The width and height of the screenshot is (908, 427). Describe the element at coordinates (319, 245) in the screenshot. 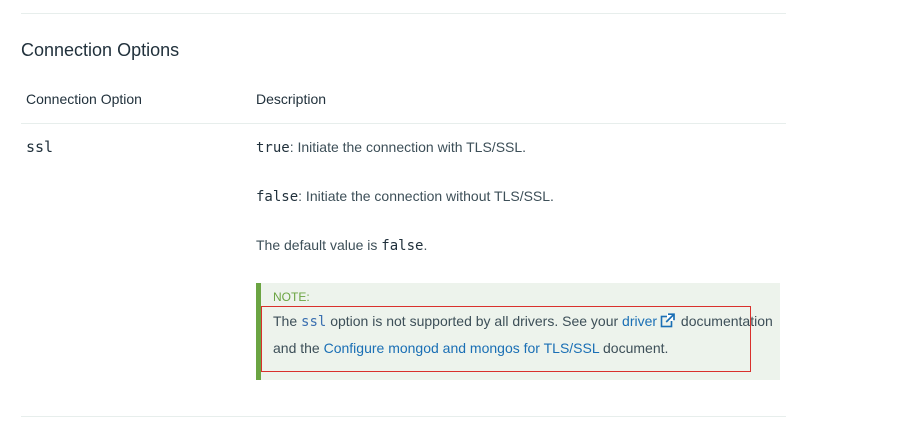

I see `default-prefix: The default value is` at that location.